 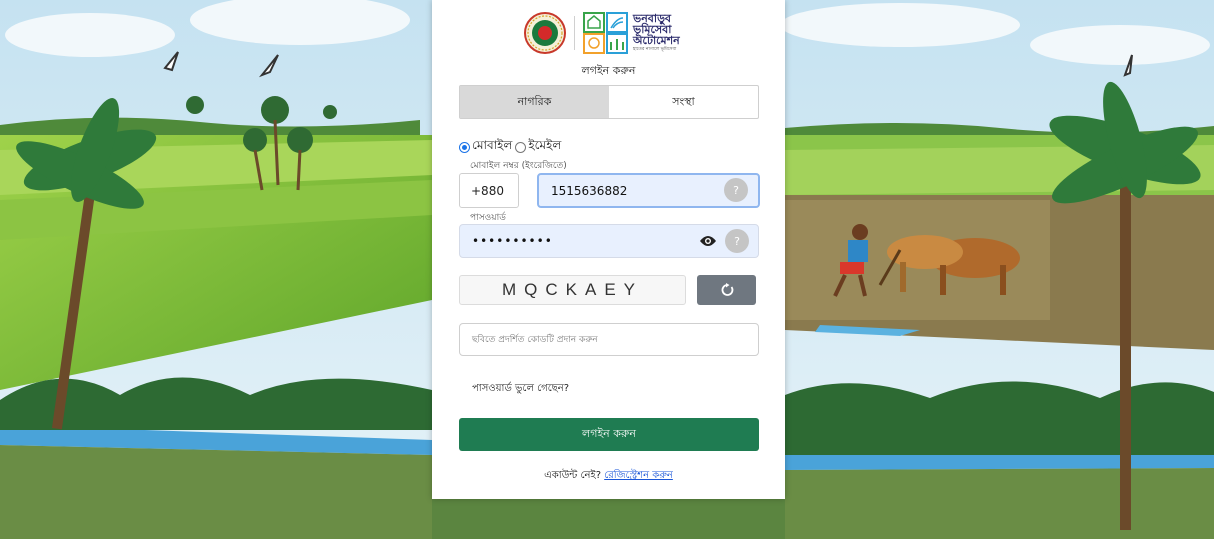 What do you see at coordinates (656, 41) in the screenshot?
I see `brand-line-3: অটোমেশন` at bounding box center [656, 41].